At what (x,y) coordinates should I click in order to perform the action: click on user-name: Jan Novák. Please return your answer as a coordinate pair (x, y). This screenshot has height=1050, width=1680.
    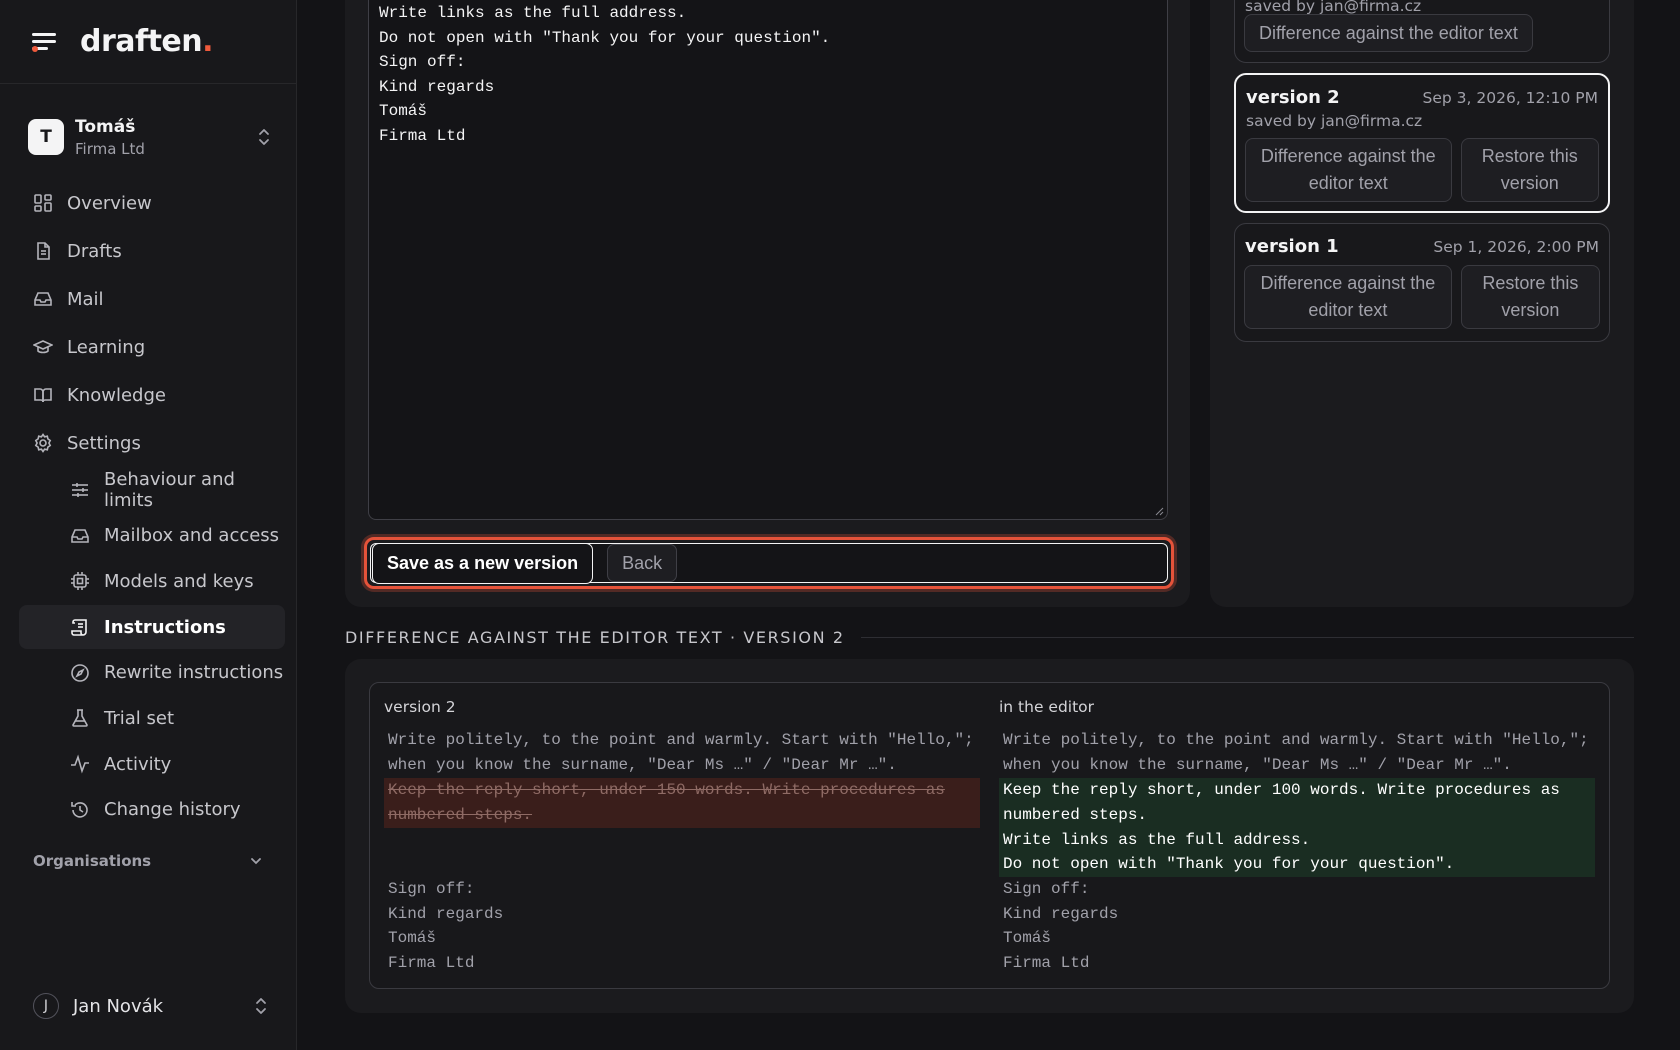
    Looking at the image, I should click on (118, 1006).